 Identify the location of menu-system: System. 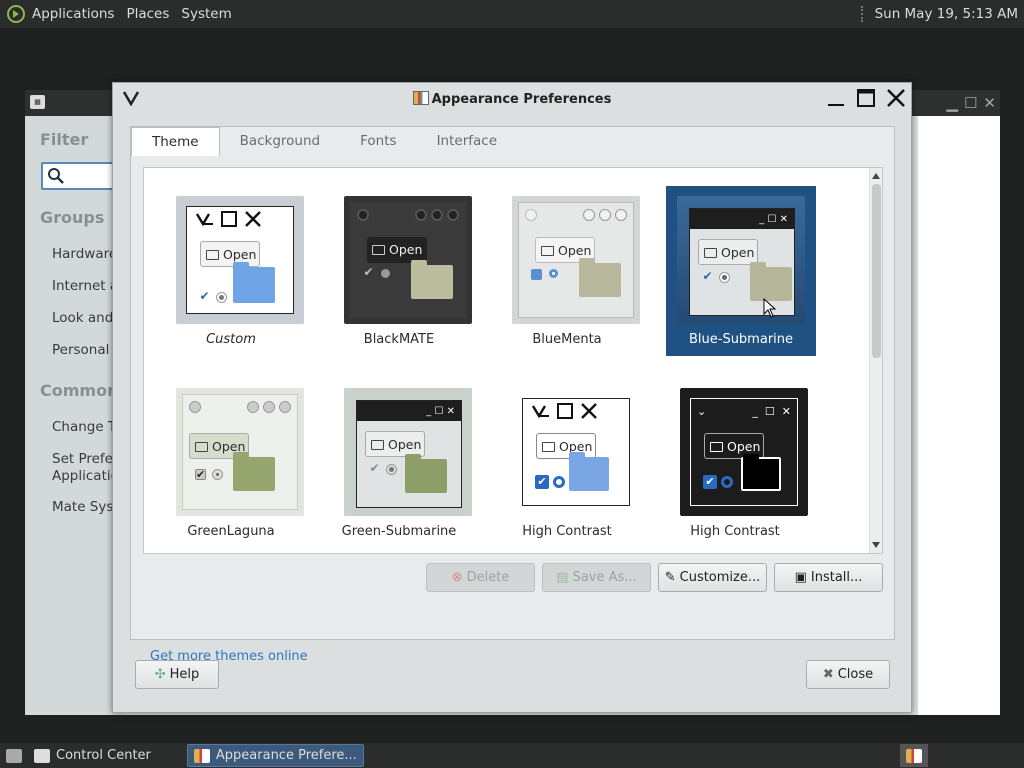
(206, 14).